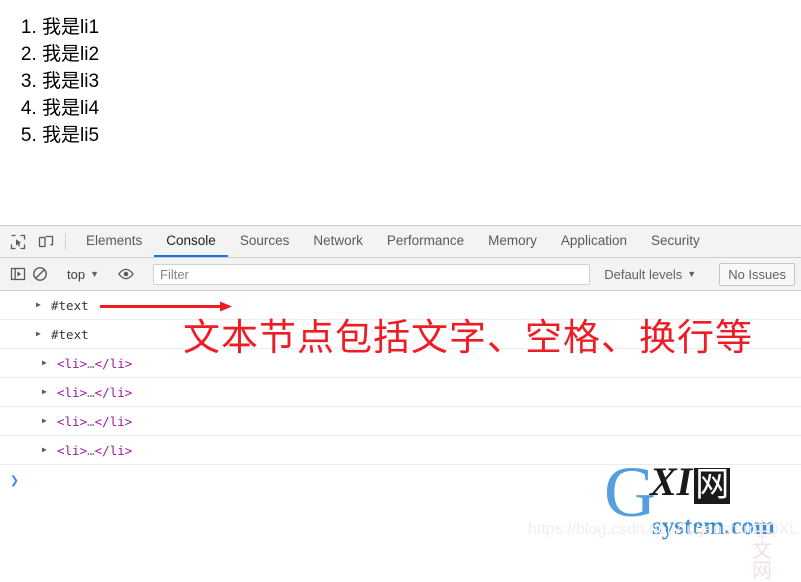 This screenshot has height=582, width=801. I want to click on tab-security: Security, so click(675, 241).